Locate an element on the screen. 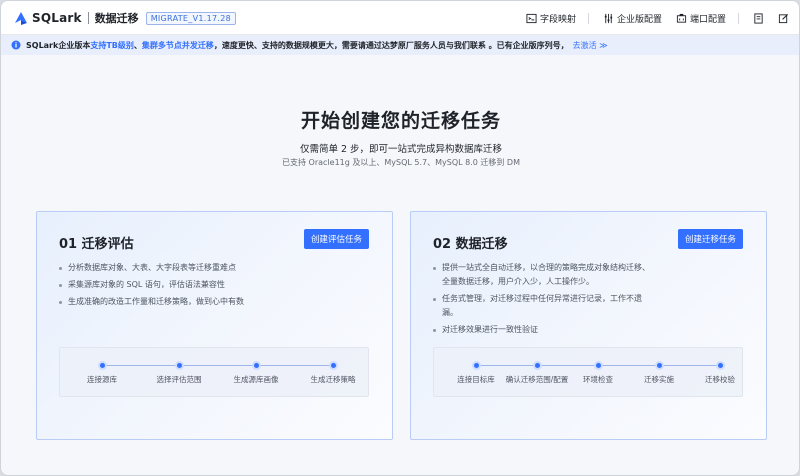 This screenshot has width=800, height=476. header-actions: 字段映射 企业版配置 端口配置 is located at coordinates (650, 18).